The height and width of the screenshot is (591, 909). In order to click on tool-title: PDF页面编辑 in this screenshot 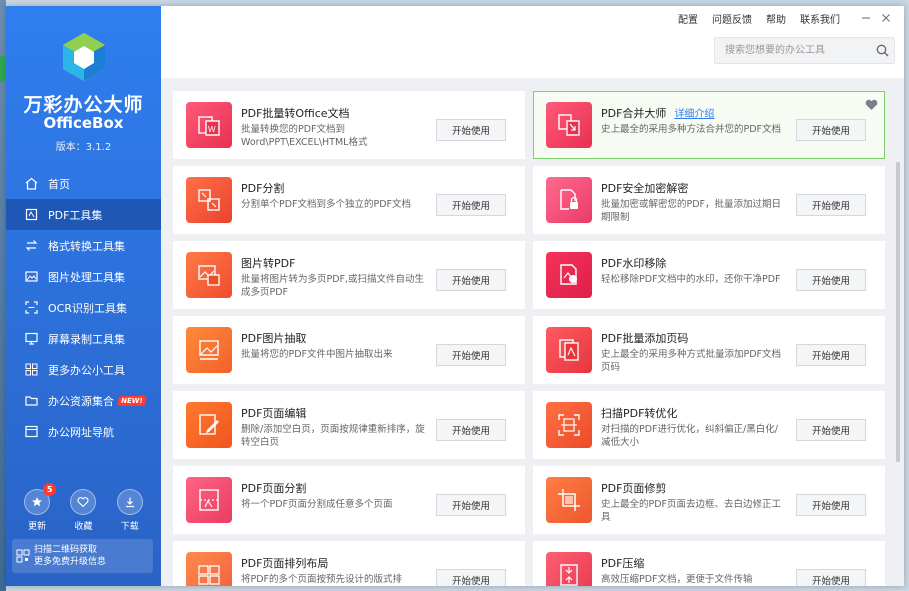, I will do `click(274, 413)`.